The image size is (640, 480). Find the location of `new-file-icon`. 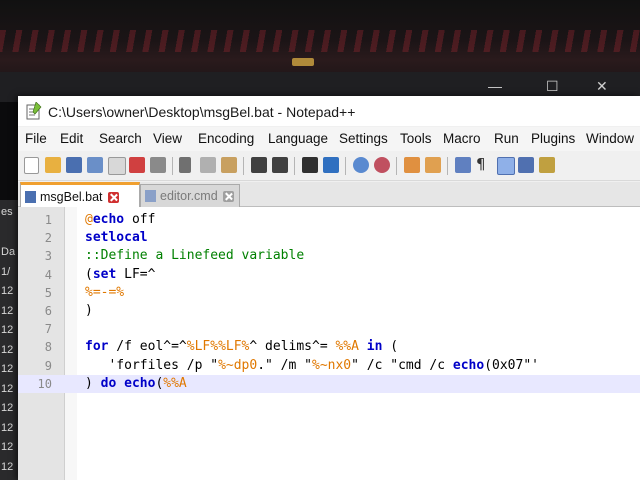

new-file-icon is located at coordinates (31, 165).